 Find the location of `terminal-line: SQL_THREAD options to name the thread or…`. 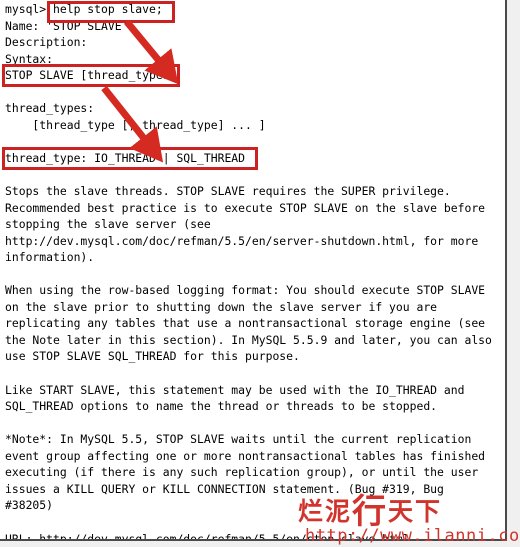

terminal-line: SQL_THREAD options to name the thread or… is located at coordinates (221, 406).